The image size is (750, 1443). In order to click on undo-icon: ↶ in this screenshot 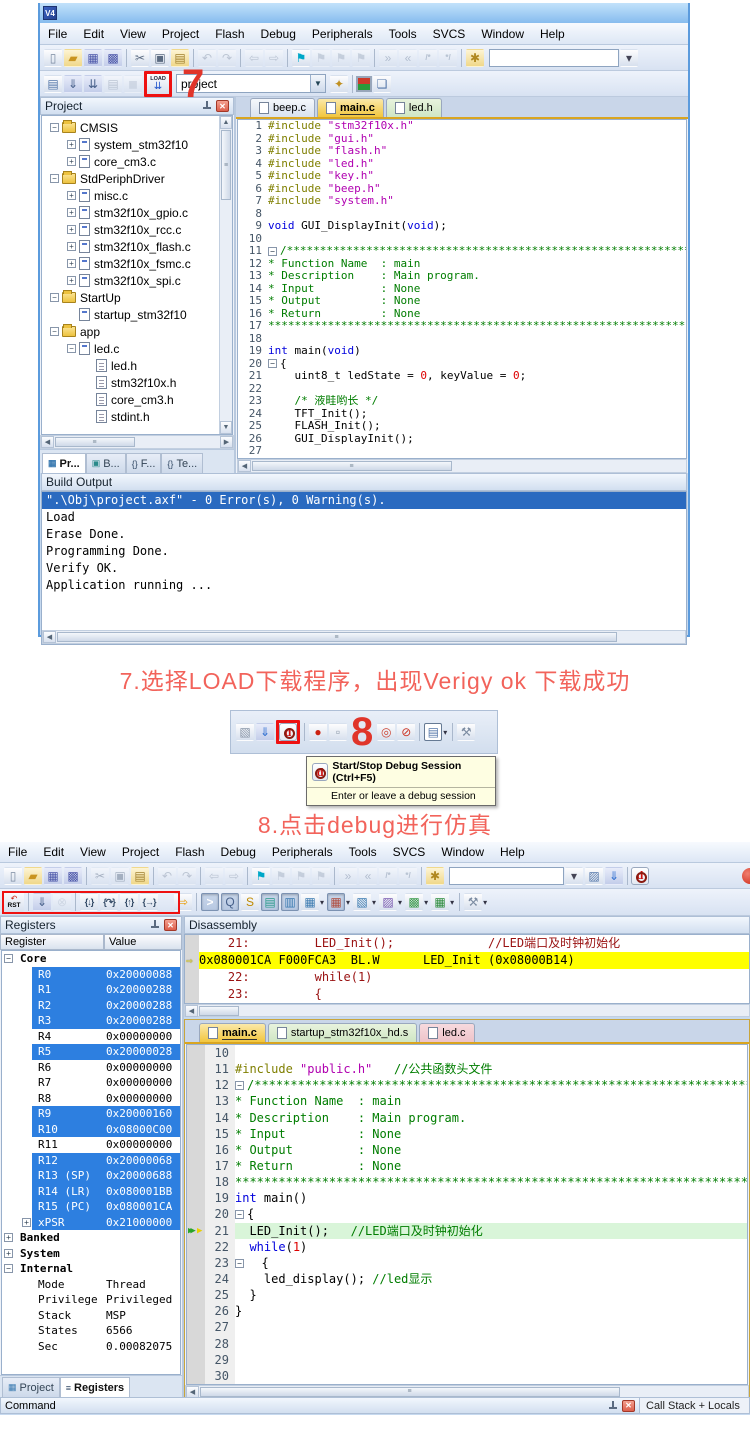, I will do `click(167, 875)`.